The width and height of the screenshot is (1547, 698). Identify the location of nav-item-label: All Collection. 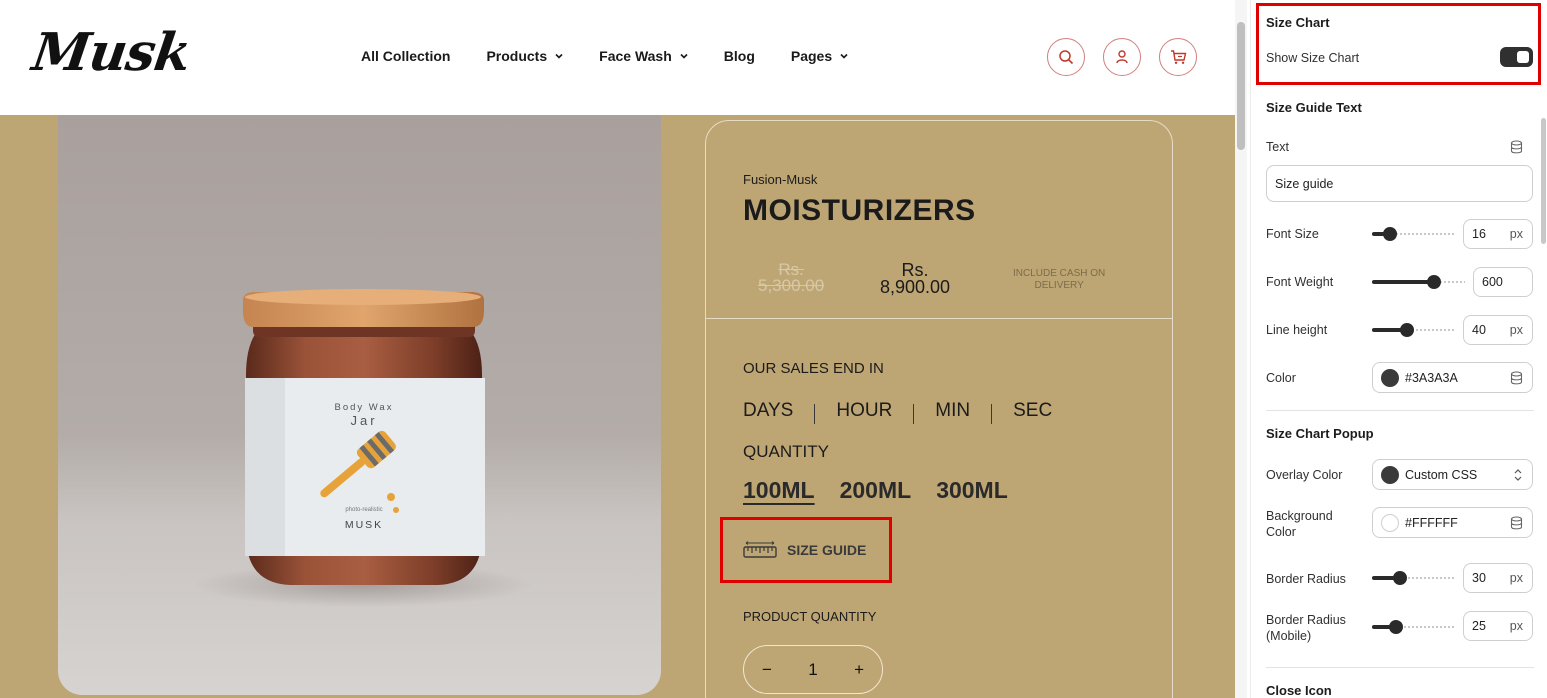
(406, 56).